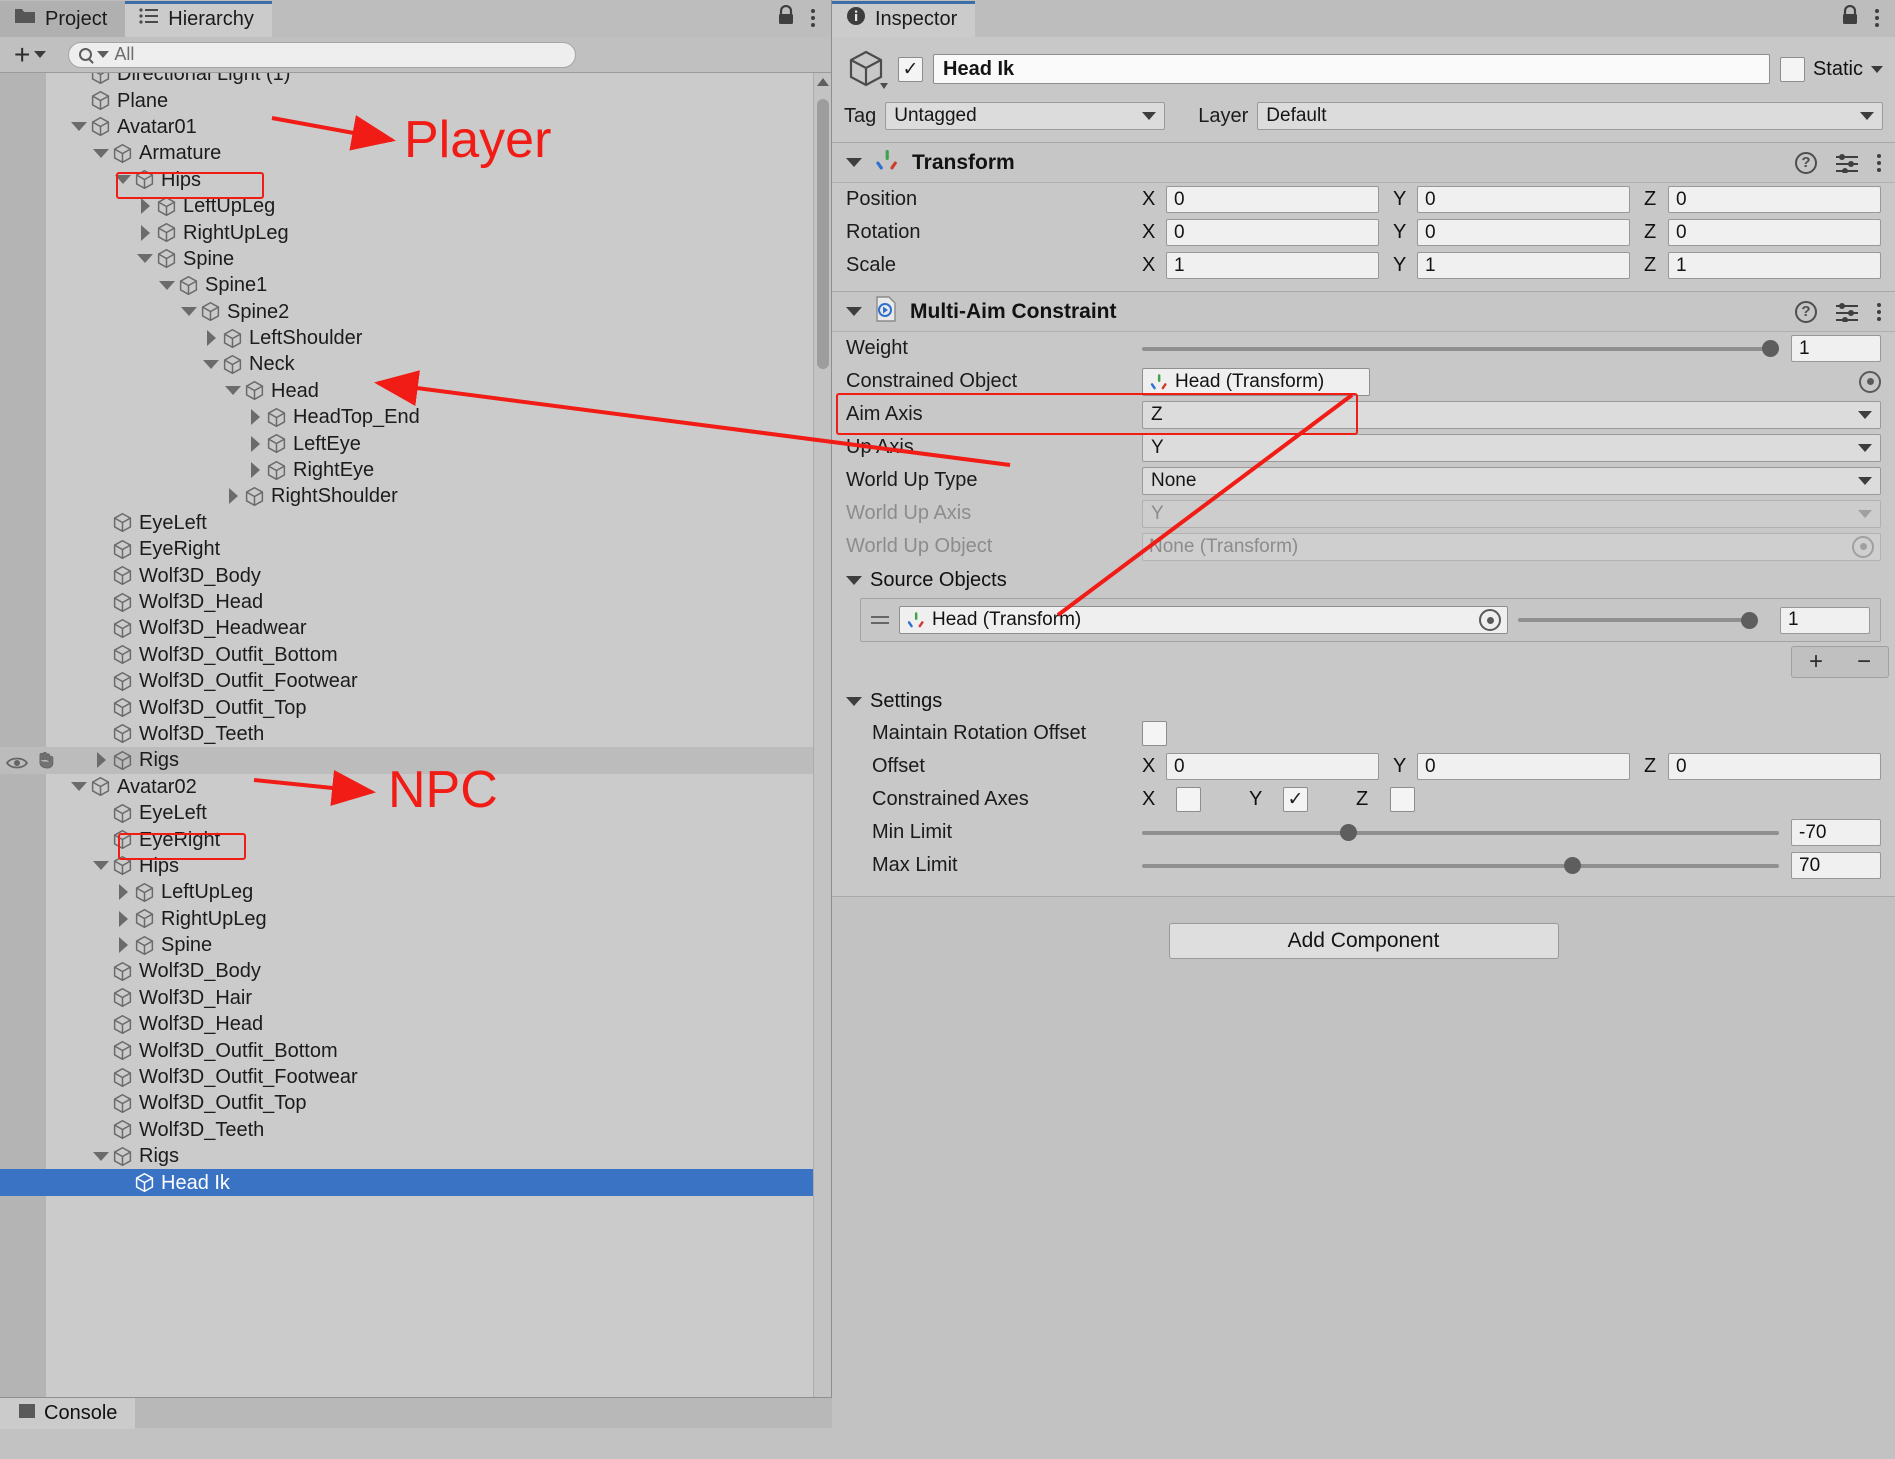 The width and height of the screenshot is (1895, 1459). What do you see at coordinates (406, 1182) in the screenshot?
I see `hierarchy-row-selected: Head Ik` at bounding box center [406, 1182].